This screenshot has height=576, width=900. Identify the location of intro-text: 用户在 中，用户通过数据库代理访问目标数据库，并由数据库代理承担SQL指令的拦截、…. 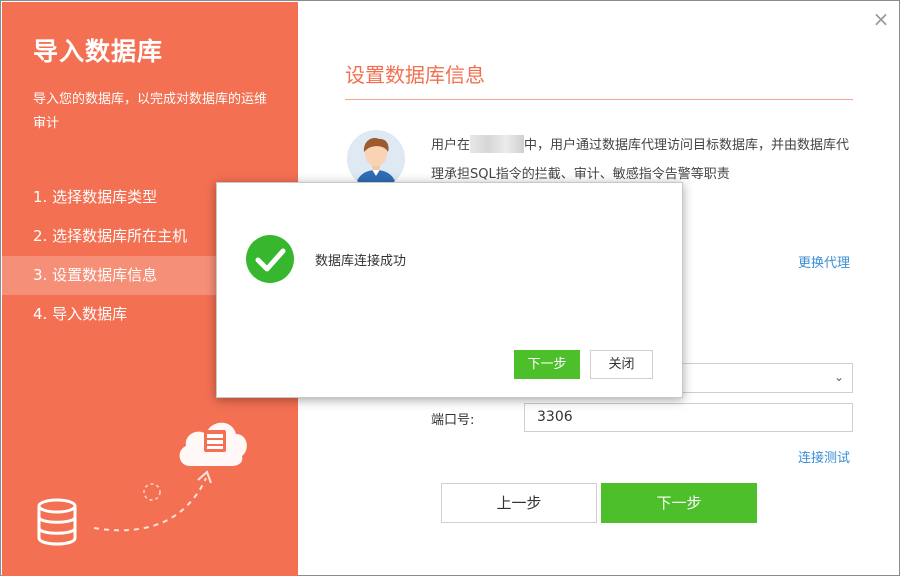
(646, 160).